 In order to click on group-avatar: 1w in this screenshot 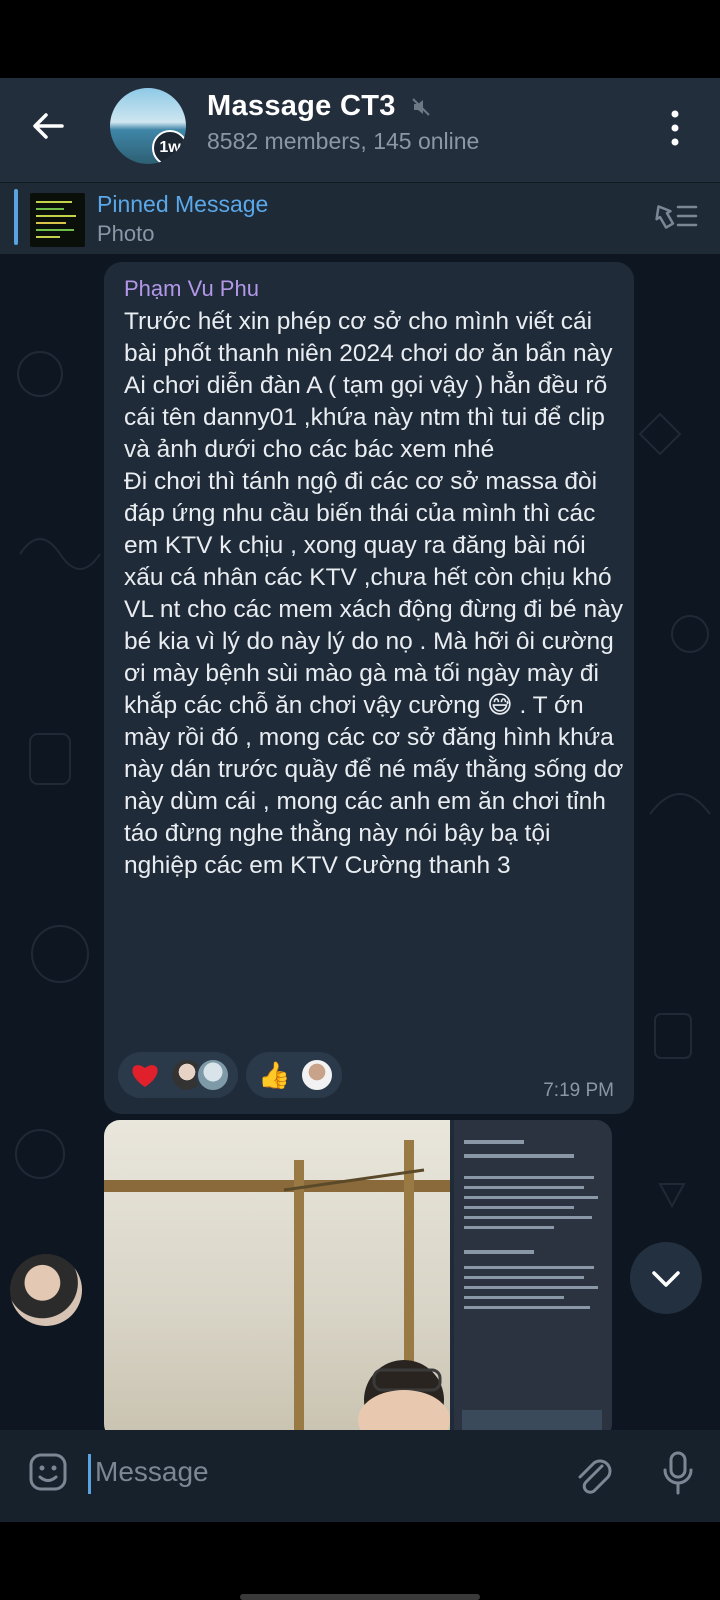, I will do `click(148, 126)`.